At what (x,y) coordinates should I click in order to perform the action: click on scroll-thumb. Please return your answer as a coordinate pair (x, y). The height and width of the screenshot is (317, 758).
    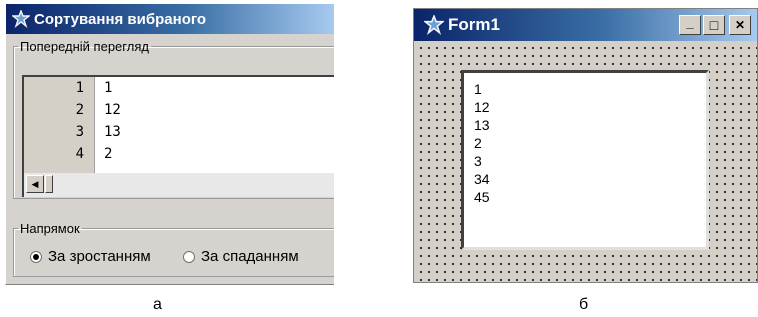
    Looking at the image, I should click on (49, 184).